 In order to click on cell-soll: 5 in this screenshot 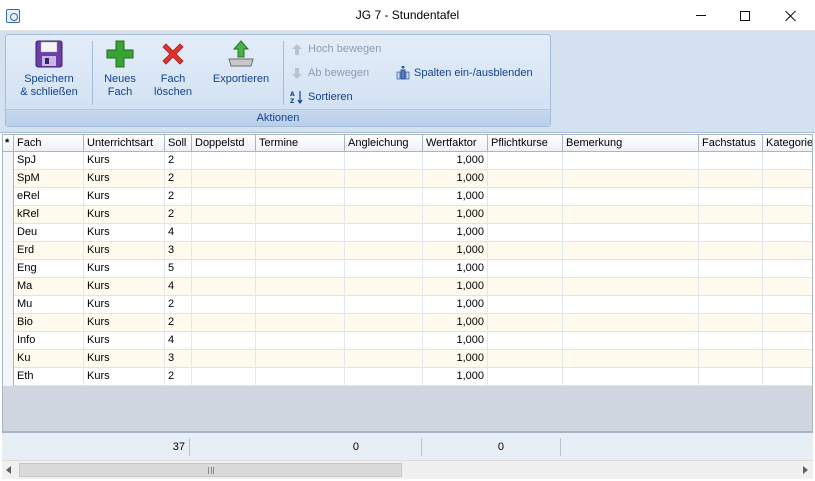, I will do `click(178, 269)`.